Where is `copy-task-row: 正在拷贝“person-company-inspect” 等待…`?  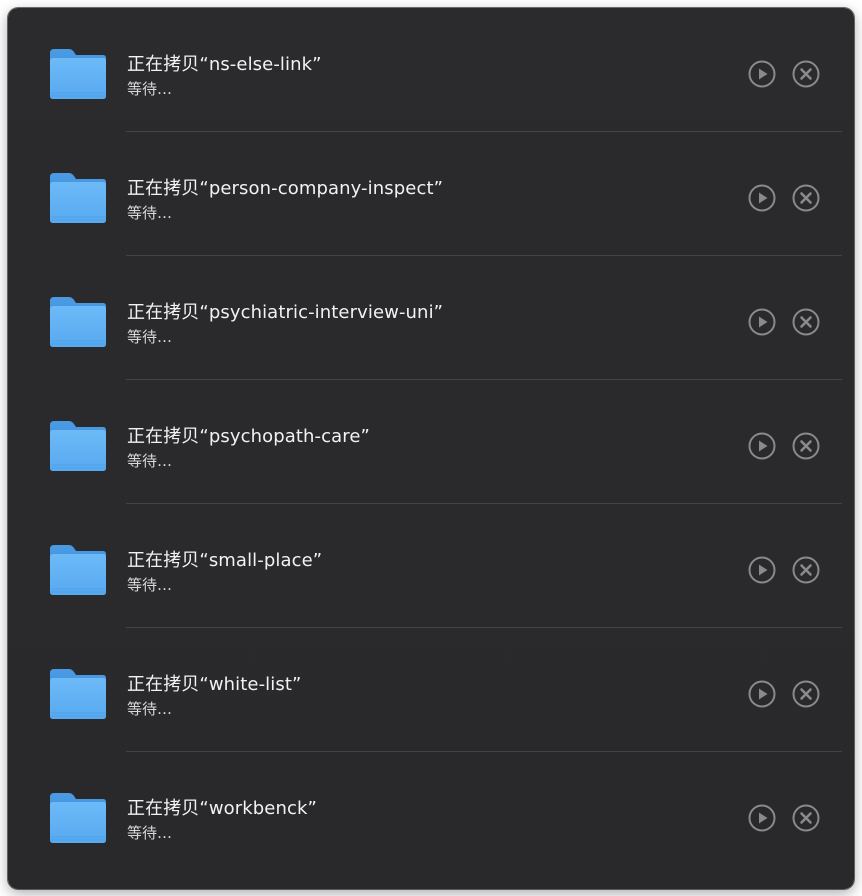 copy-task-row: 正在拷贝“person-company-inspect” 等待… is located at coordinates (431, 194).